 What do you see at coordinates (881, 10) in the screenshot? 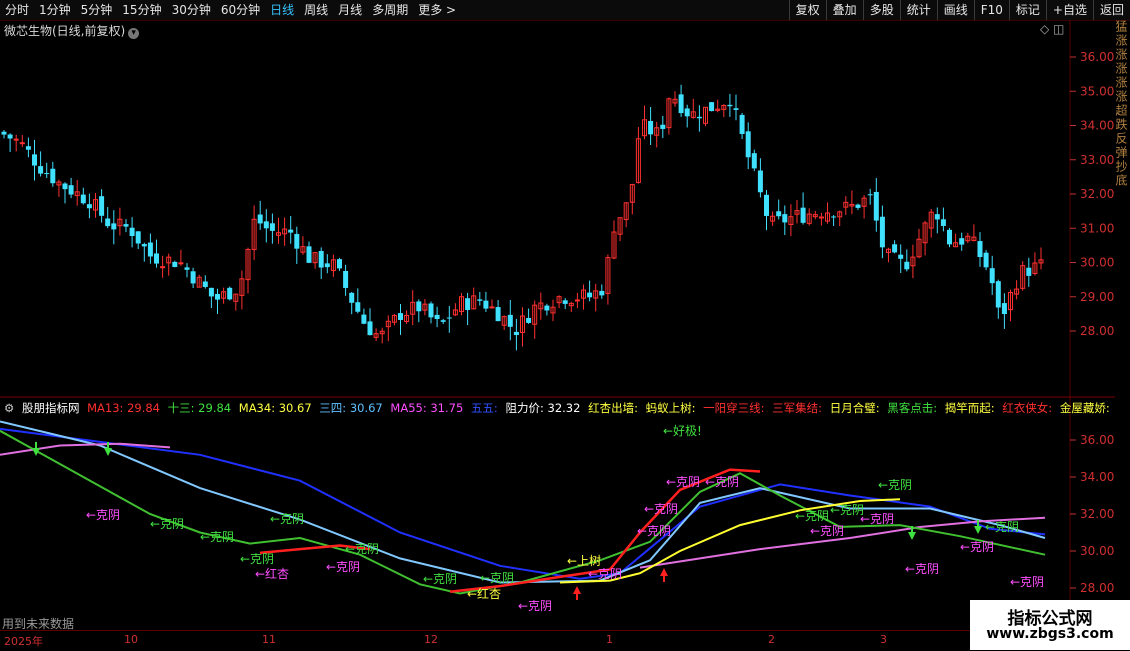
I see `multi-stock-button: 多股` at bounding box center [881, 10].